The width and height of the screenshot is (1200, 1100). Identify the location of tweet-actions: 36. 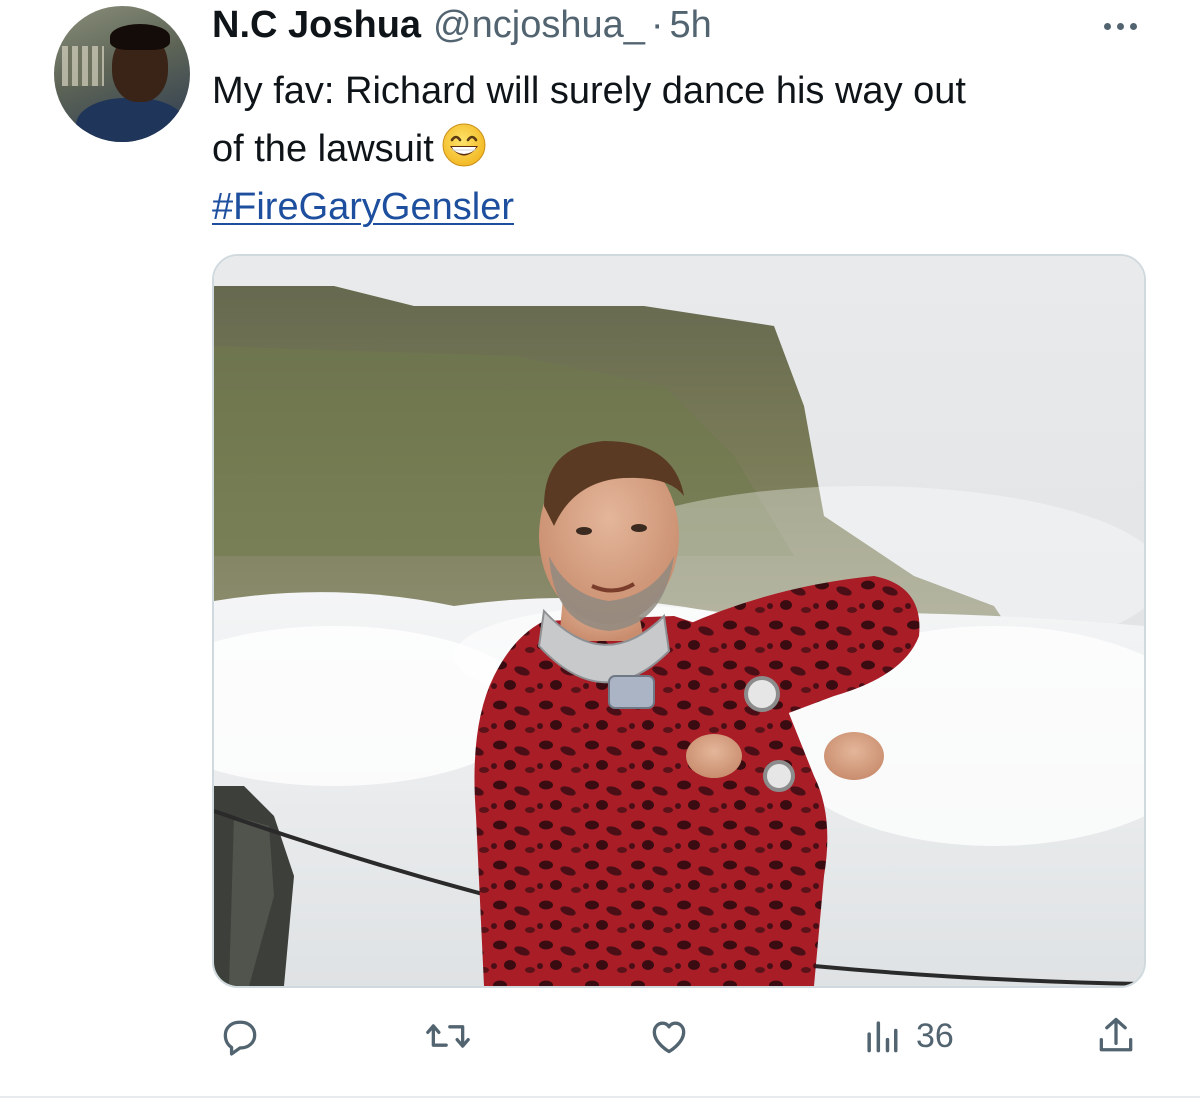
(600, 1036).